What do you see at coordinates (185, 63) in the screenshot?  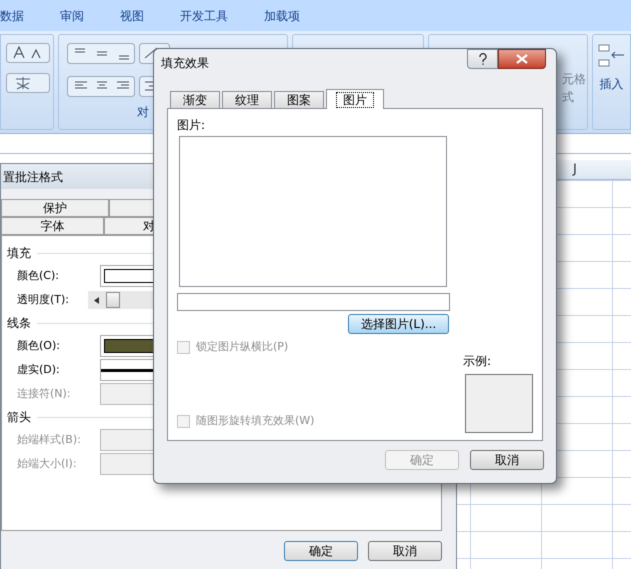 I see `window-title: 填充效果` at bounding box center [185, 63].